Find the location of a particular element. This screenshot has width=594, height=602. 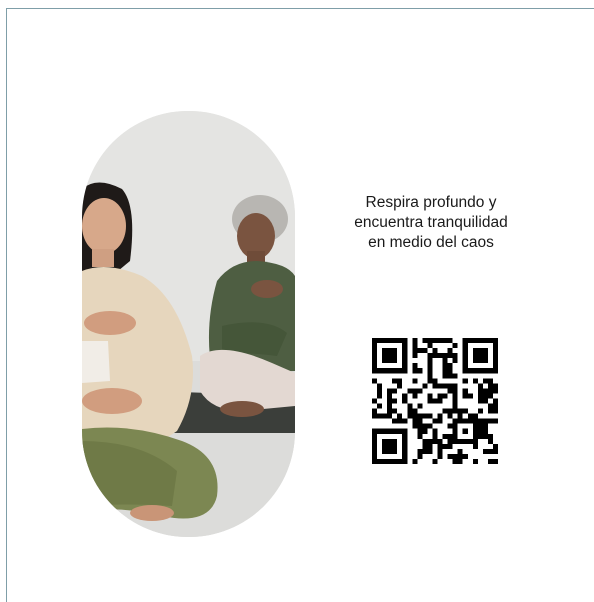

qr-code-icon is located at coordinates (435, 401).